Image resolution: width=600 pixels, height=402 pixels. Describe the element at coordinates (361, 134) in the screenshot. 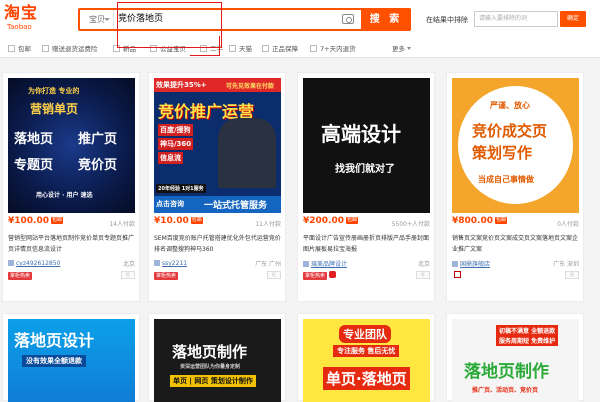

I see `image-text: 高端设计` at that location.